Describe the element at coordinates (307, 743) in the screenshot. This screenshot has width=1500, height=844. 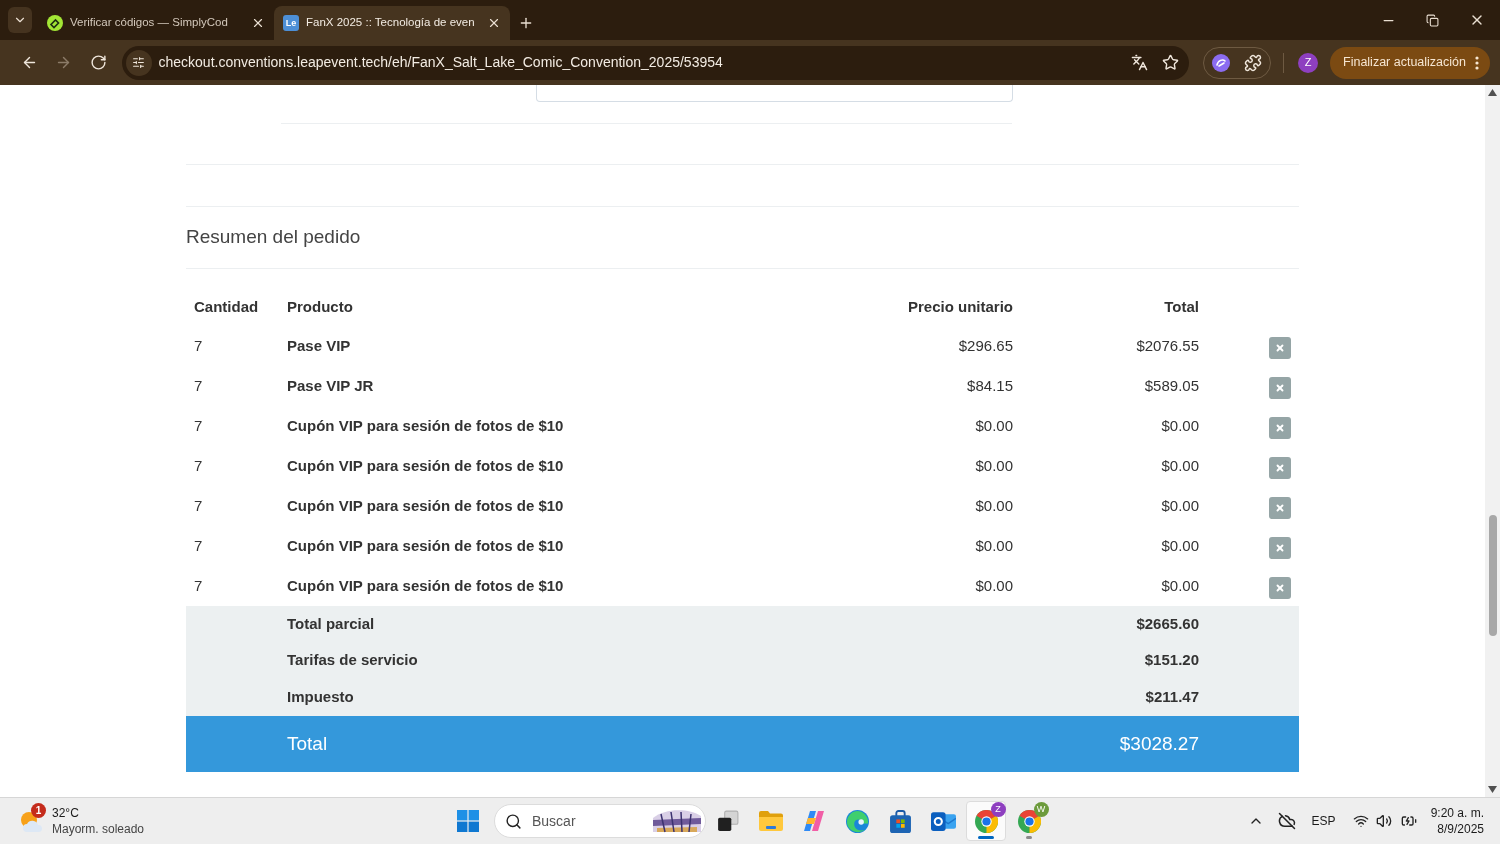
I see `grand-total-label: Total` at that location.